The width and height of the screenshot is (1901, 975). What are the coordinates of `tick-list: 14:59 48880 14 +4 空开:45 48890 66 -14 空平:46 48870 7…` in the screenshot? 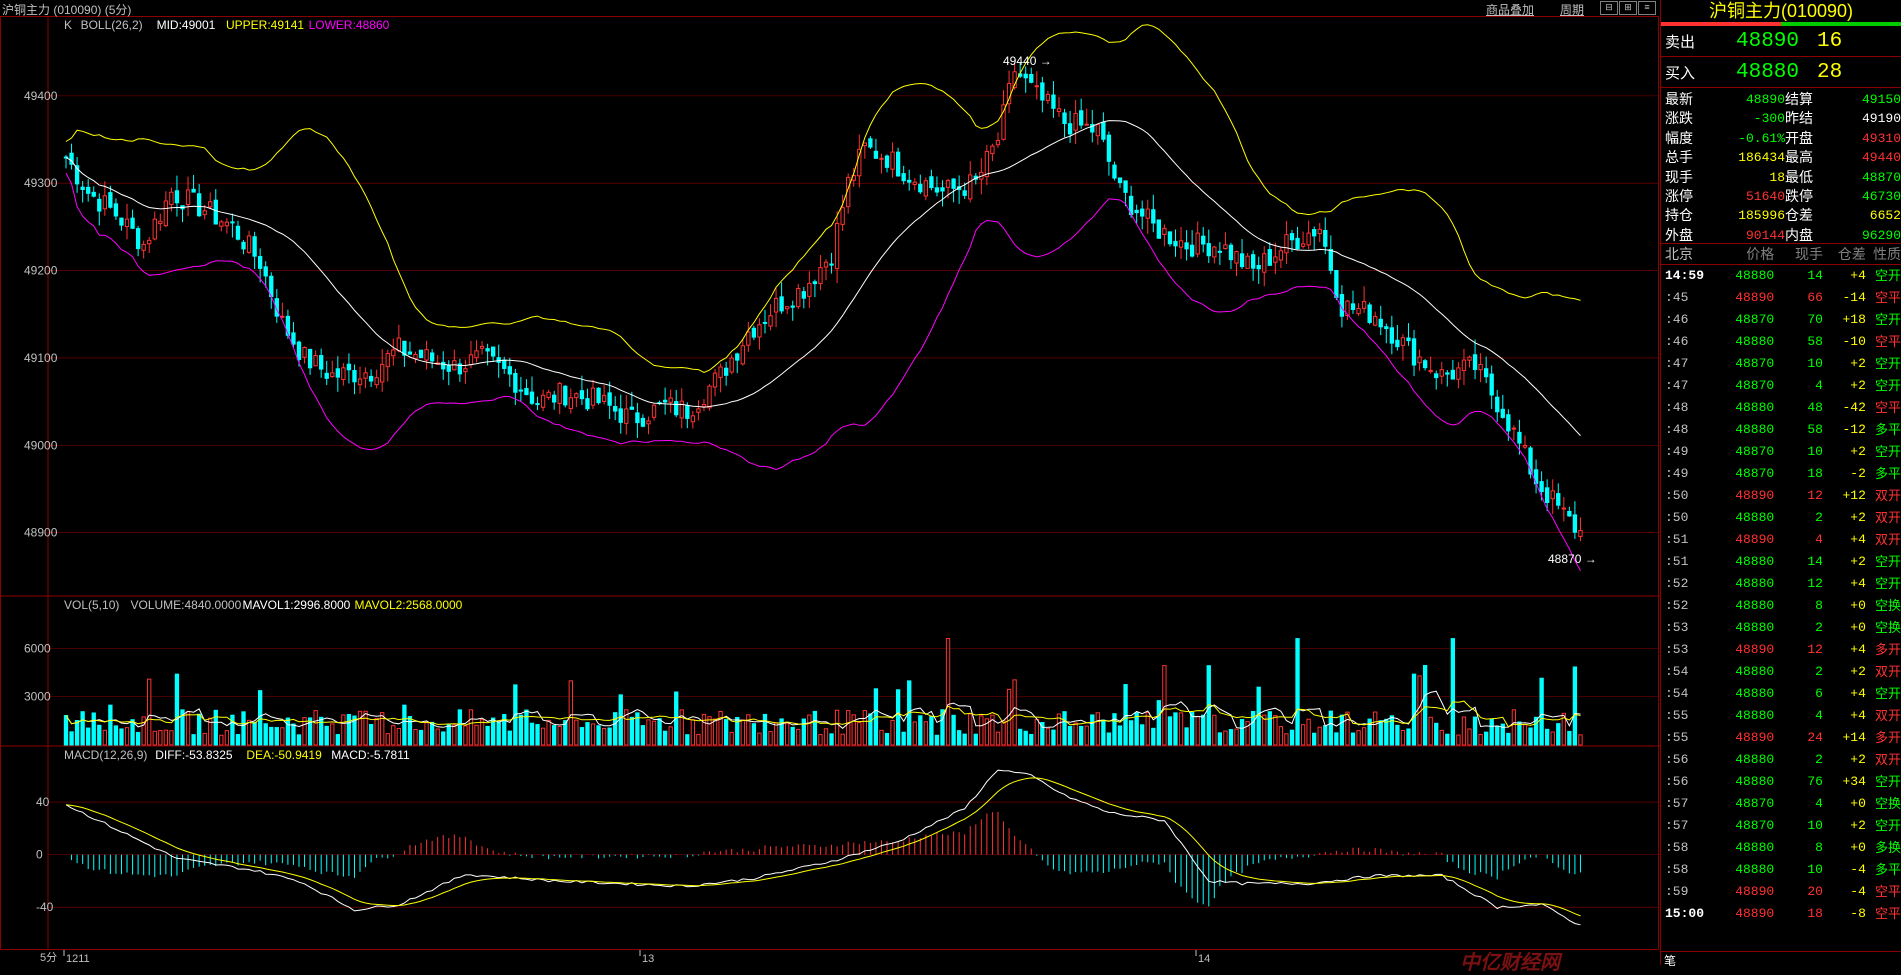 It's located at (1781, 595).